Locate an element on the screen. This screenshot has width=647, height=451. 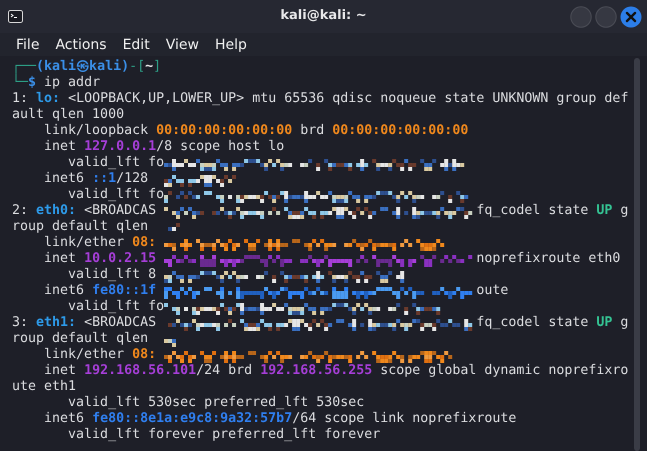
terminal-line: ┌──(kali㉿kali)-[~] is located at coordinates (87, 66).